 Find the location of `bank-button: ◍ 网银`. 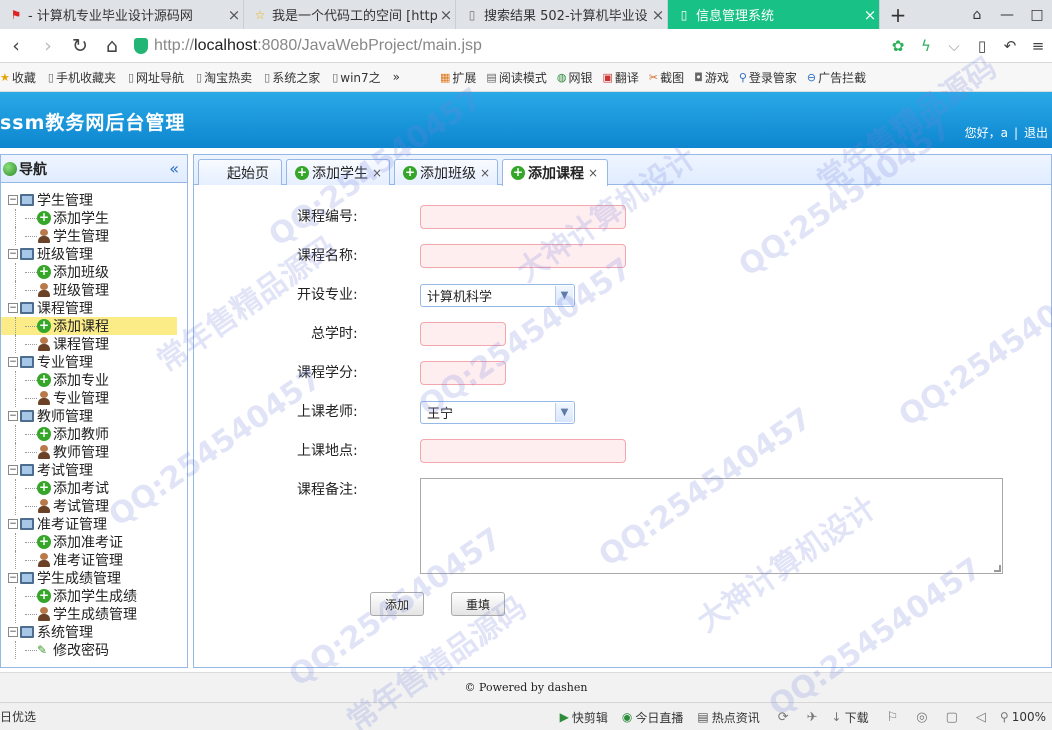

bank-button: ◍ 网银 is located at coordinates (575, 77).